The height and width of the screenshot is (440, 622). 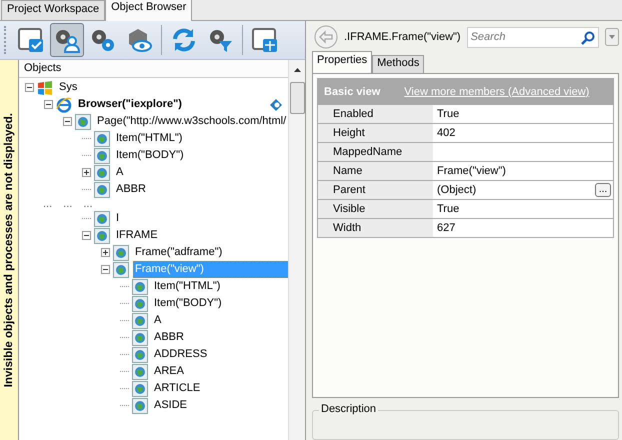 I want to click on grid-title: Basic view, so click(x=352, y=92).